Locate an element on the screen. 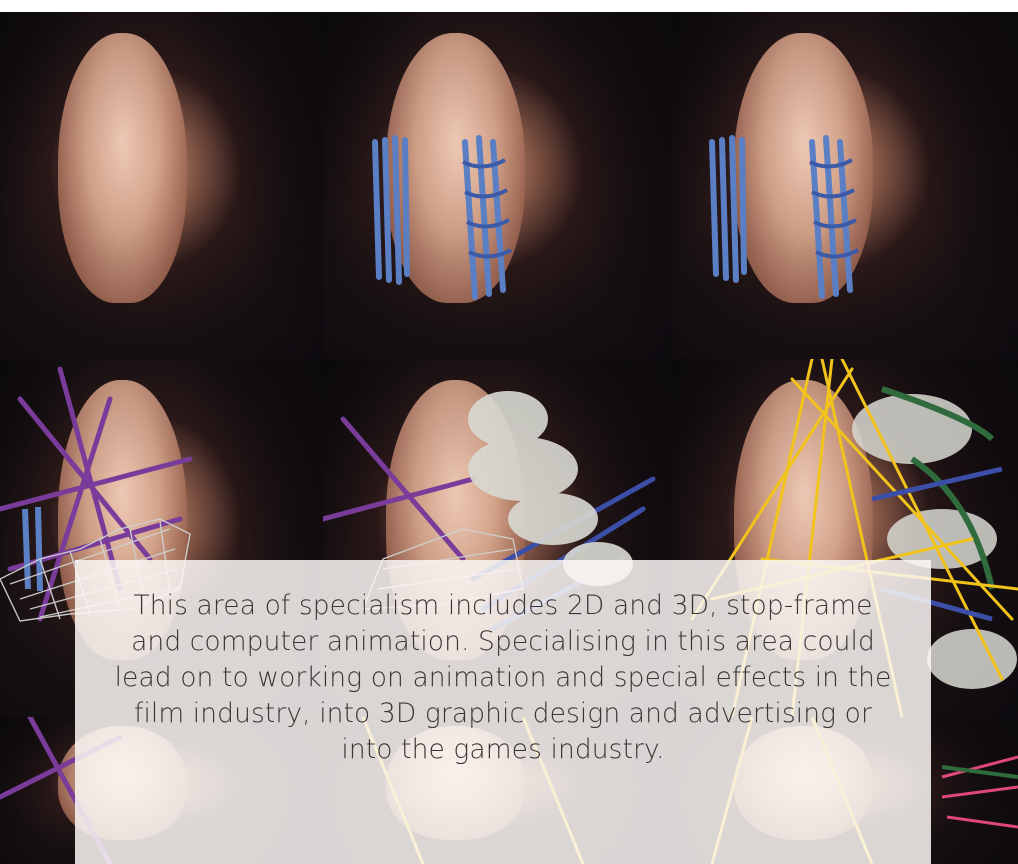  gallery-tile-portrait-blue-weave is located at coordinates (497, 185).